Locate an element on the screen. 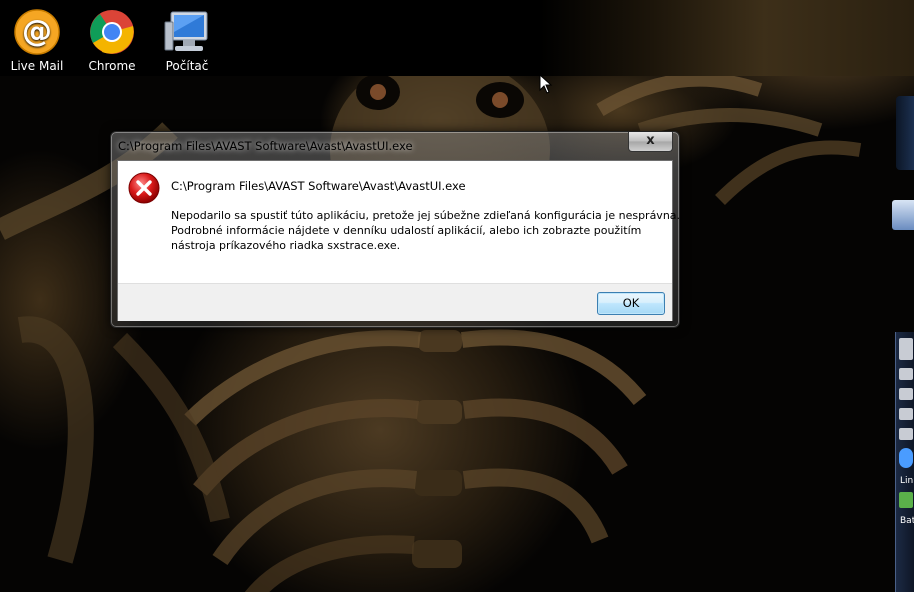 This screenshot has height=592, width=914. live-mail-icon: @ is located at coordinates (37, 32).